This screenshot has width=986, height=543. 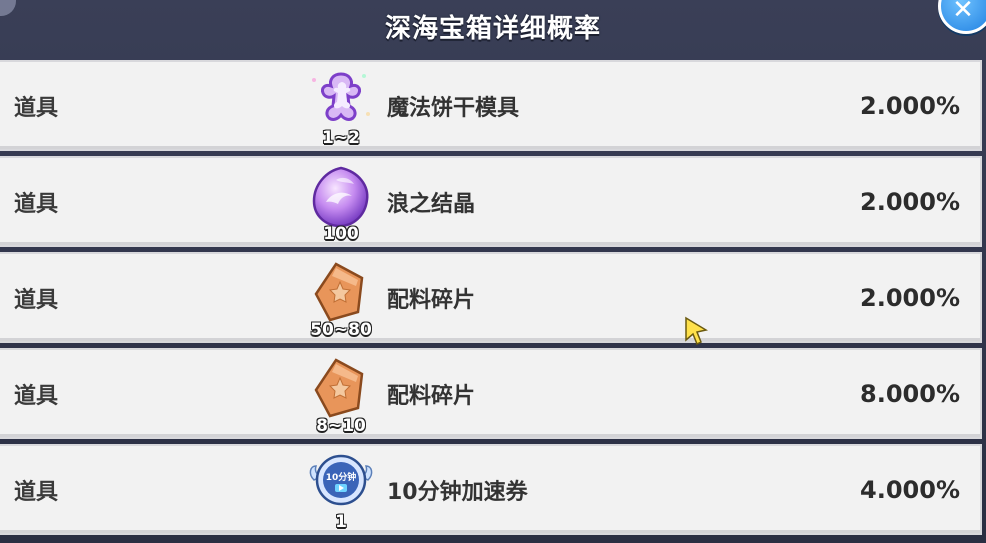 What do you see at coordinates (963, 12) in the screenshot?
I see `close-icon: ✕` at bounding box center [963, 12].